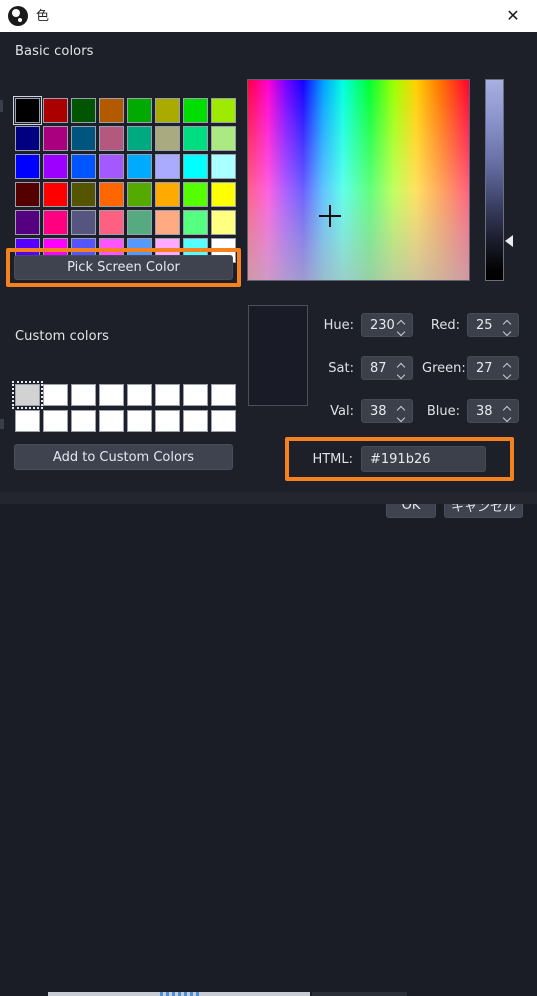 This screenshot has width=537, height=996. What do you see at coordinates (508, 412) in the screenshot?
I see `blue-stepper-icon` at bounding box center [508, 412].